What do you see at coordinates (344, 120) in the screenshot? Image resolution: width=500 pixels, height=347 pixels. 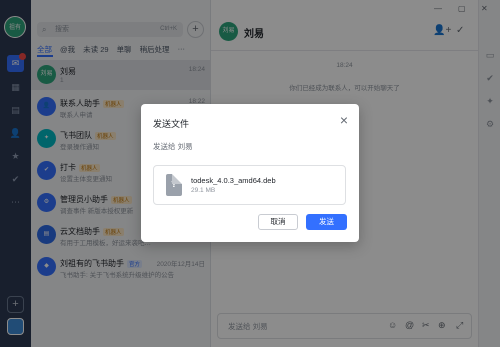 I see `close-icon: ×` at bounding box center [344, 120].